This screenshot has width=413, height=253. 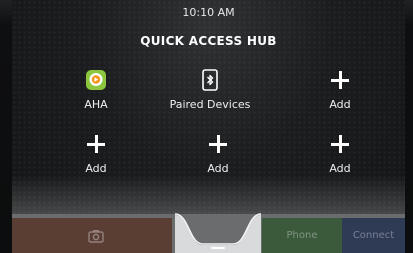 I want to click on dock-connect-label: Connect, so click(x=373, y=235).